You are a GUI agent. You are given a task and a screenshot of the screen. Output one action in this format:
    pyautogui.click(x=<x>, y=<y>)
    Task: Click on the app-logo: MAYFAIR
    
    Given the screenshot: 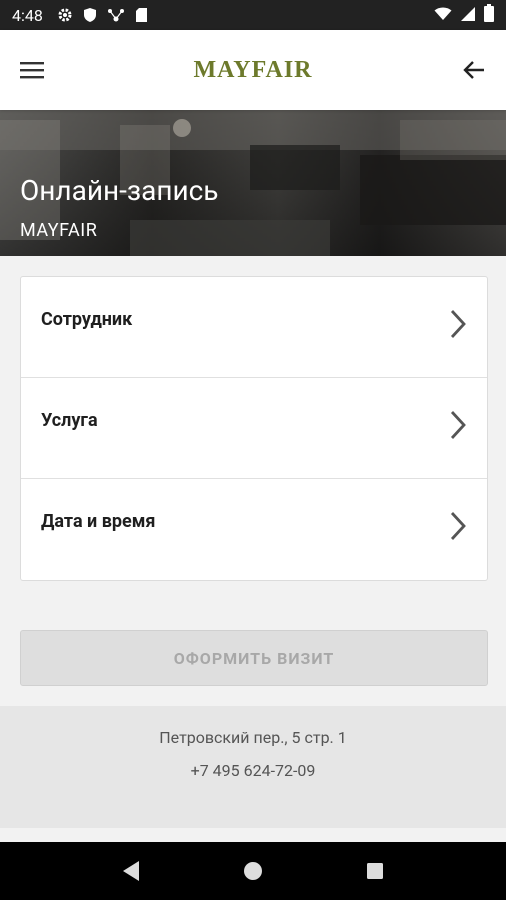 What is the action you would take?
    pyautogui.click(x=253, y=69)
    